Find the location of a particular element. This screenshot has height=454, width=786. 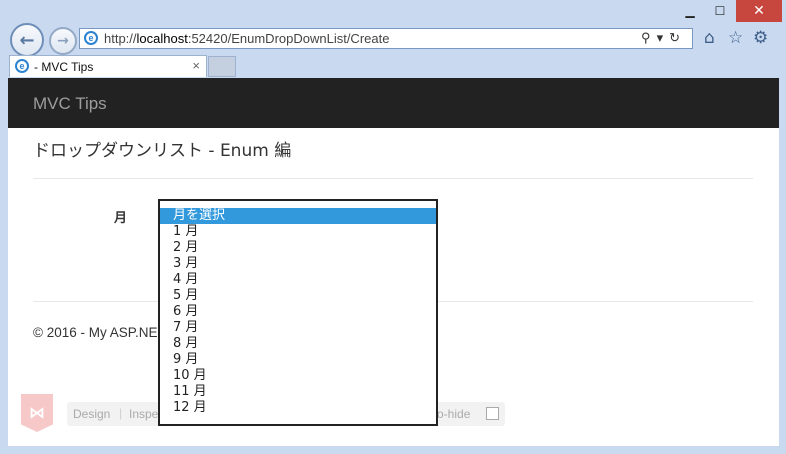

home-icon: ⌂ is located at coordinates (709, 38).